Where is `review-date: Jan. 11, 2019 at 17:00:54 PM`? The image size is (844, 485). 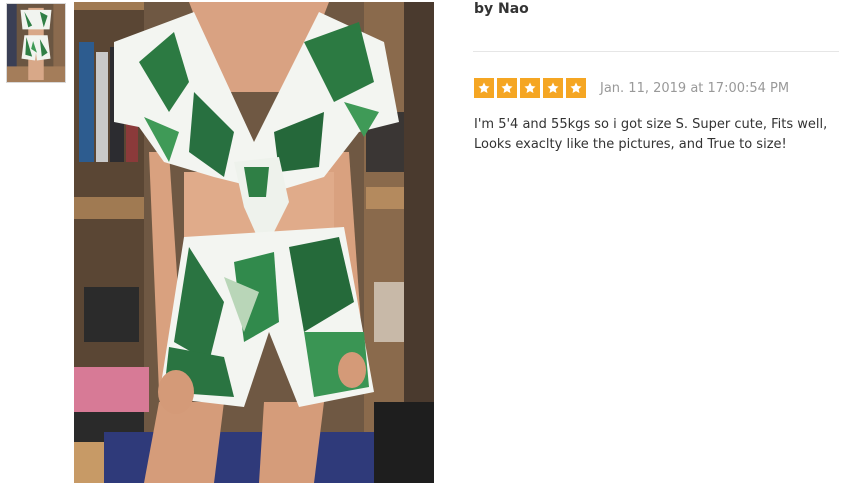 review-date: Jan. 11, 2019 at 17:00:54 PM is located at coordinates (695, 88).